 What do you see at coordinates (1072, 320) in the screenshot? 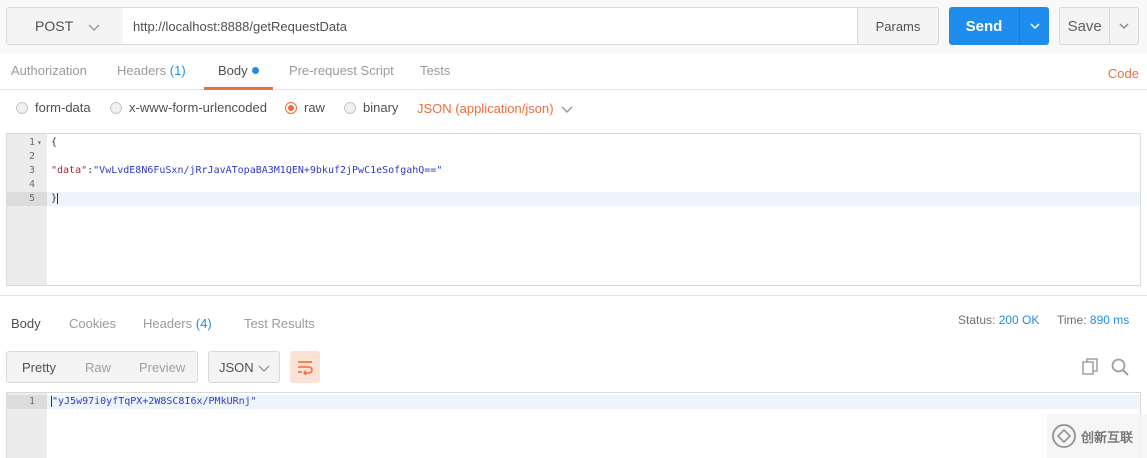
I see `time-label: Time:` at bounding box center [1072, 320].